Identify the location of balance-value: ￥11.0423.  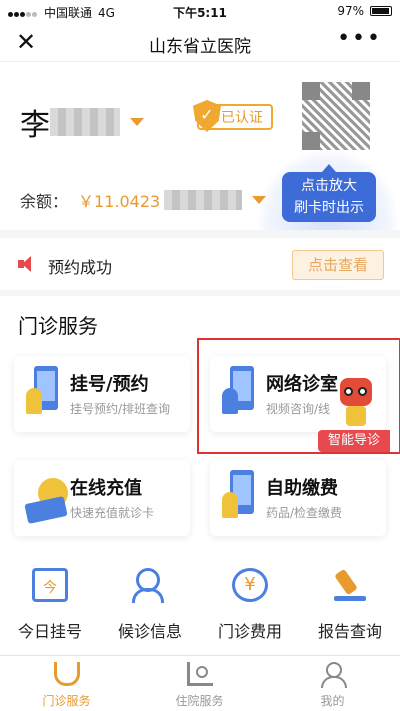
(119, 201).